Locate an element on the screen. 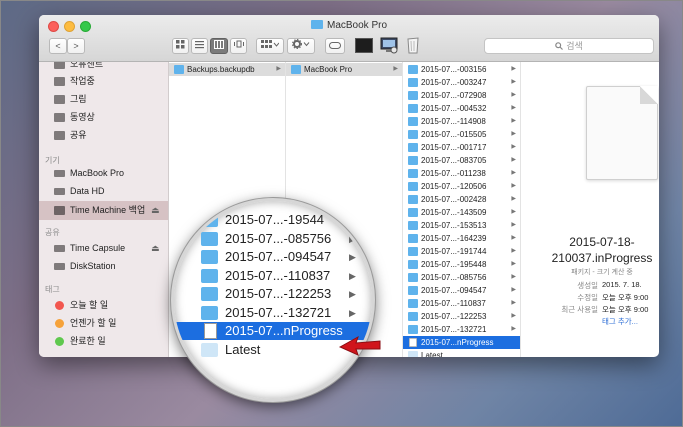 The height and width of the screenshot is (427, 683). list-item: Backups.backupdb ▶ is located at coordinates (227, 69).